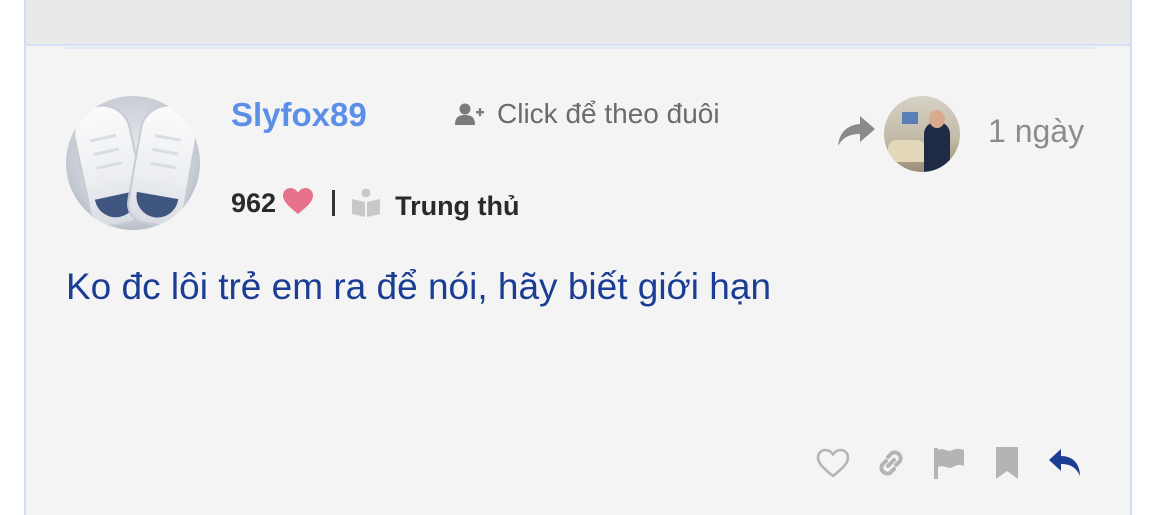 The height and width of the screenshot is (515, 1170). What do you see at coordinates (457, 205) in the screenshot?
I see `user-rank: Trung thủ` at bounding box center [457, 205].